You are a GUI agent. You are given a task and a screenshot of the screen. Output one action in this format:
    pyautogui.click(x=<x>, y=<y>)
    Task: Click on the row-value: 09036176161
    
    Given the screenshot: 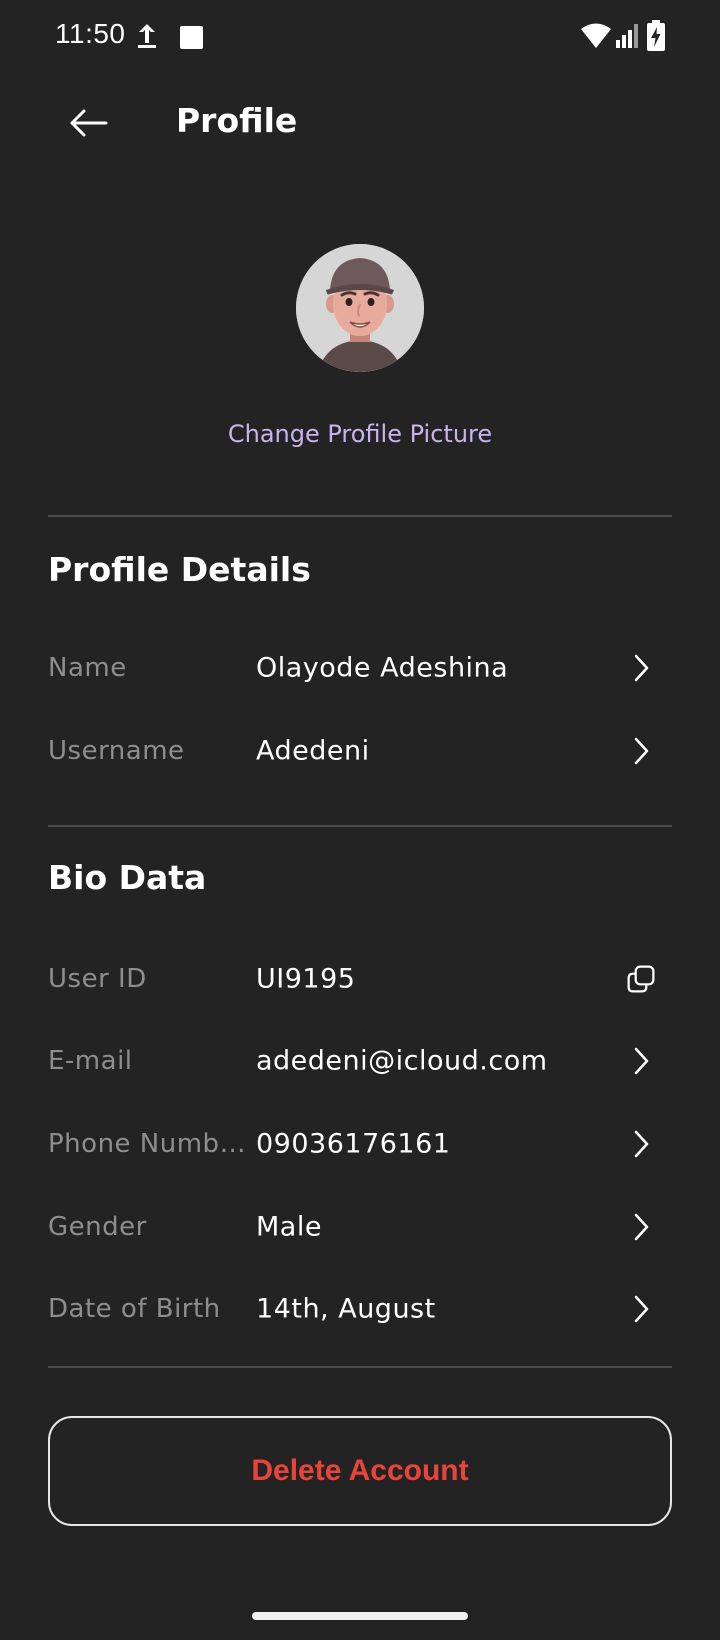 What is the action you would take?
    pyautogui.click(x=353, y=1144)
    